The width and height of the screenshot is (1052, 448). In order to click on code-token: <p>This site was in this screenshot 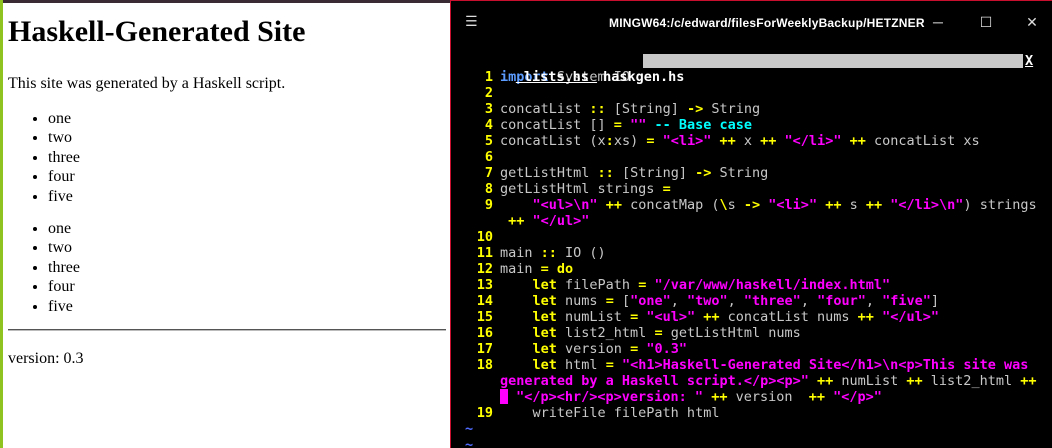, I will do `click(963, 365)`.